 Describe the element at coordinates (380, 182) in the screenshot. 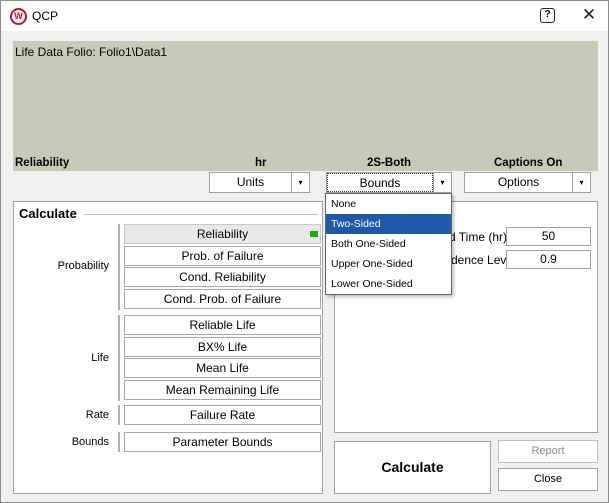

I see `bounds-combo-label: Bounds` at that location.